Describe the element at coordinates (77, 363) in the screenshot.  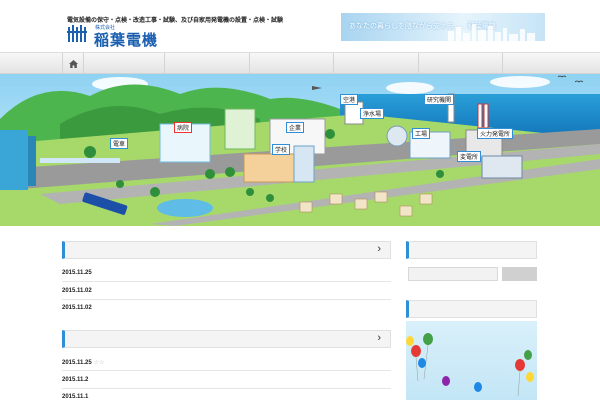
I see `topic-date: 2015.11.25` at that location.